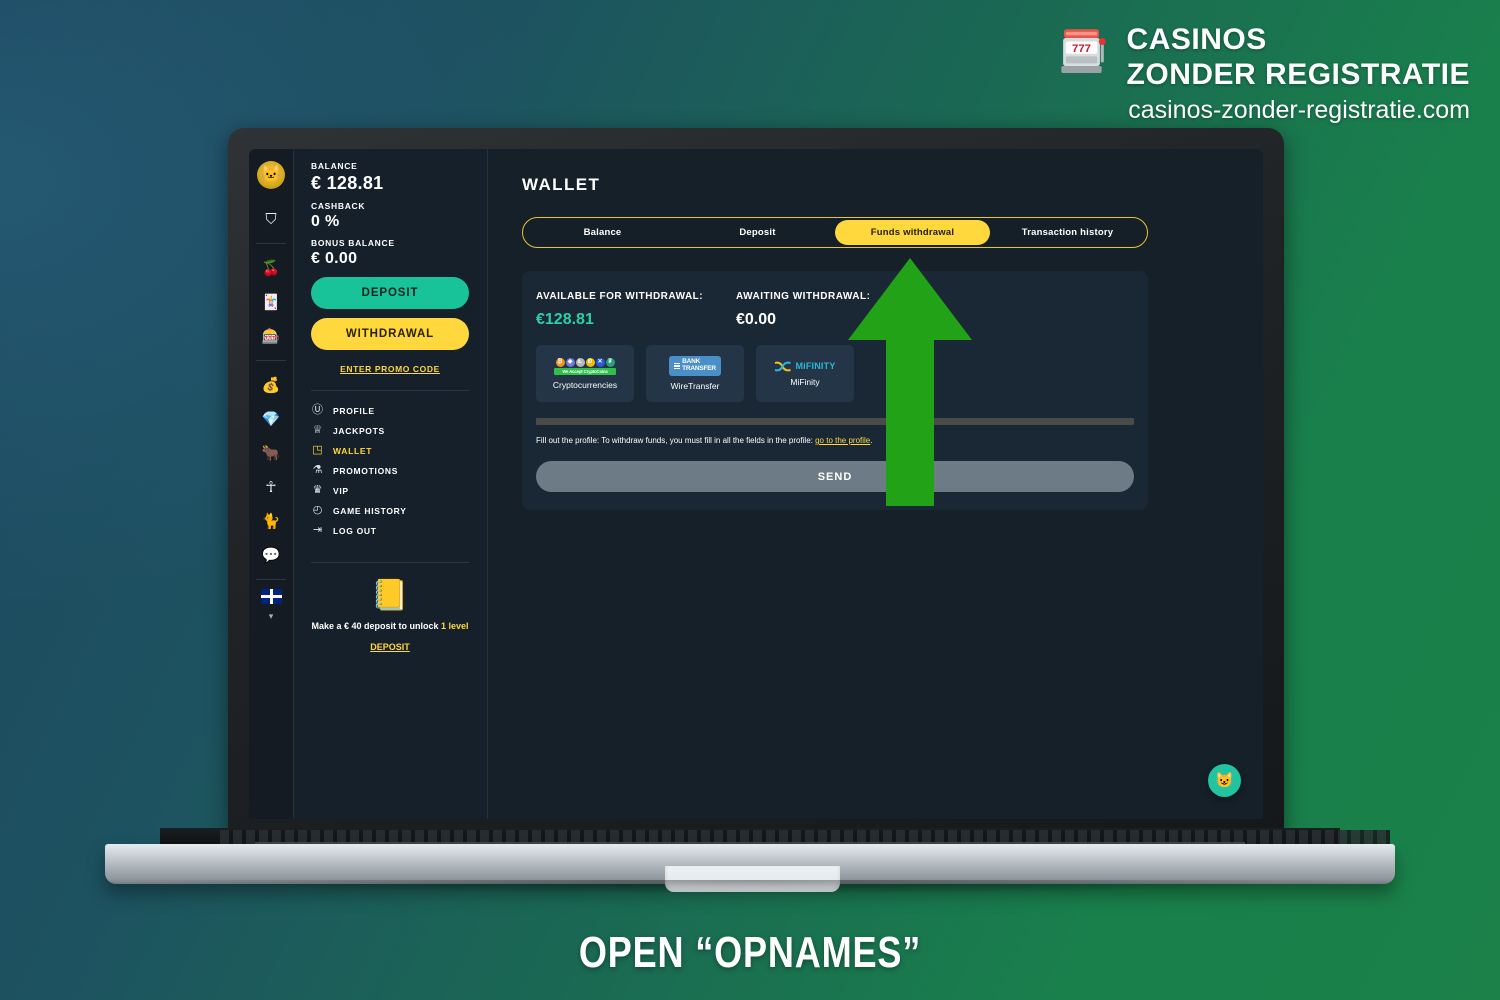  What do you see at coordinates (912, 232) in the screenshot?
I see `tab-funds-withdrawal: Funds withdrawal` at bounding box center [912, 232].